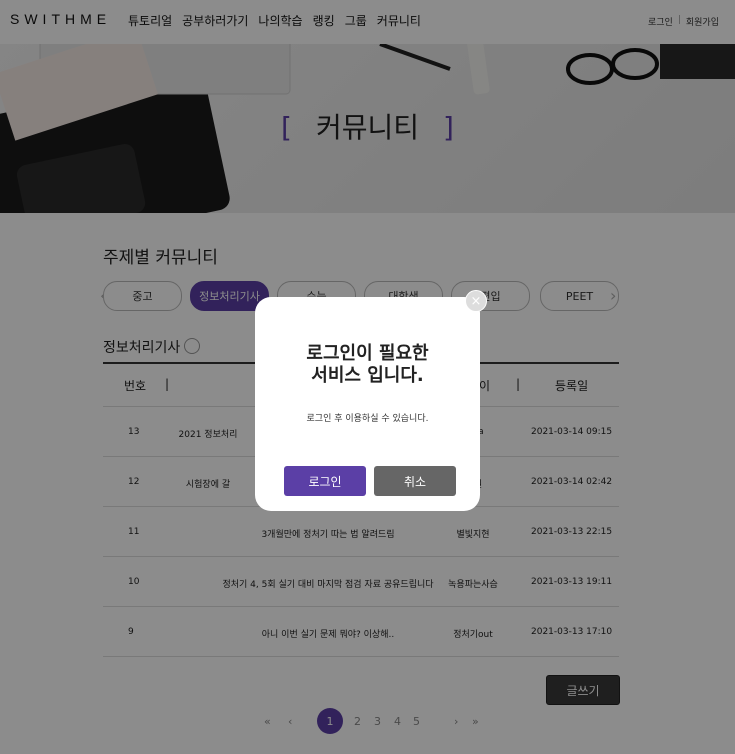 The height and width of the screenshot is (754, 735). I want to click on modal-title-line2: 서비스 입니다., so click(367, 375).